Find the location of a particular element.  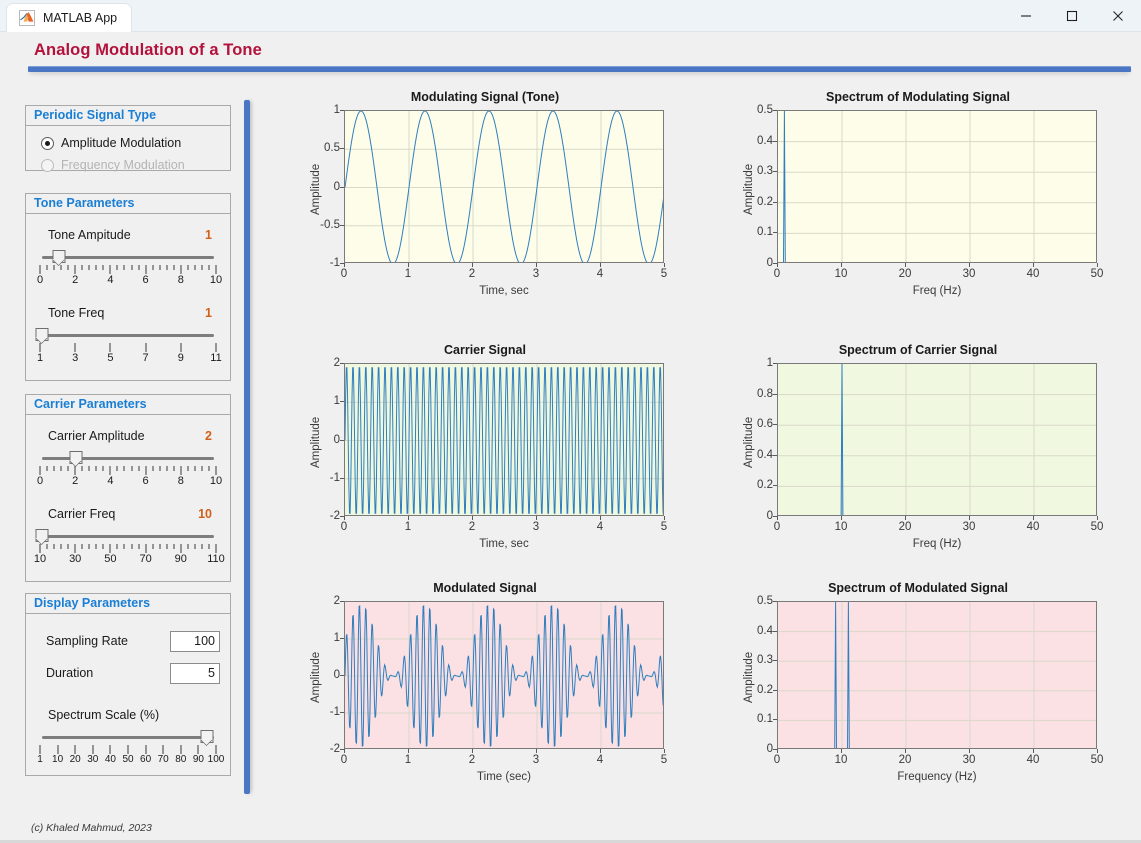

tone-amplitude-tick-labels: 0 2 4 6 8 10 is located at coordinates (129, 281).